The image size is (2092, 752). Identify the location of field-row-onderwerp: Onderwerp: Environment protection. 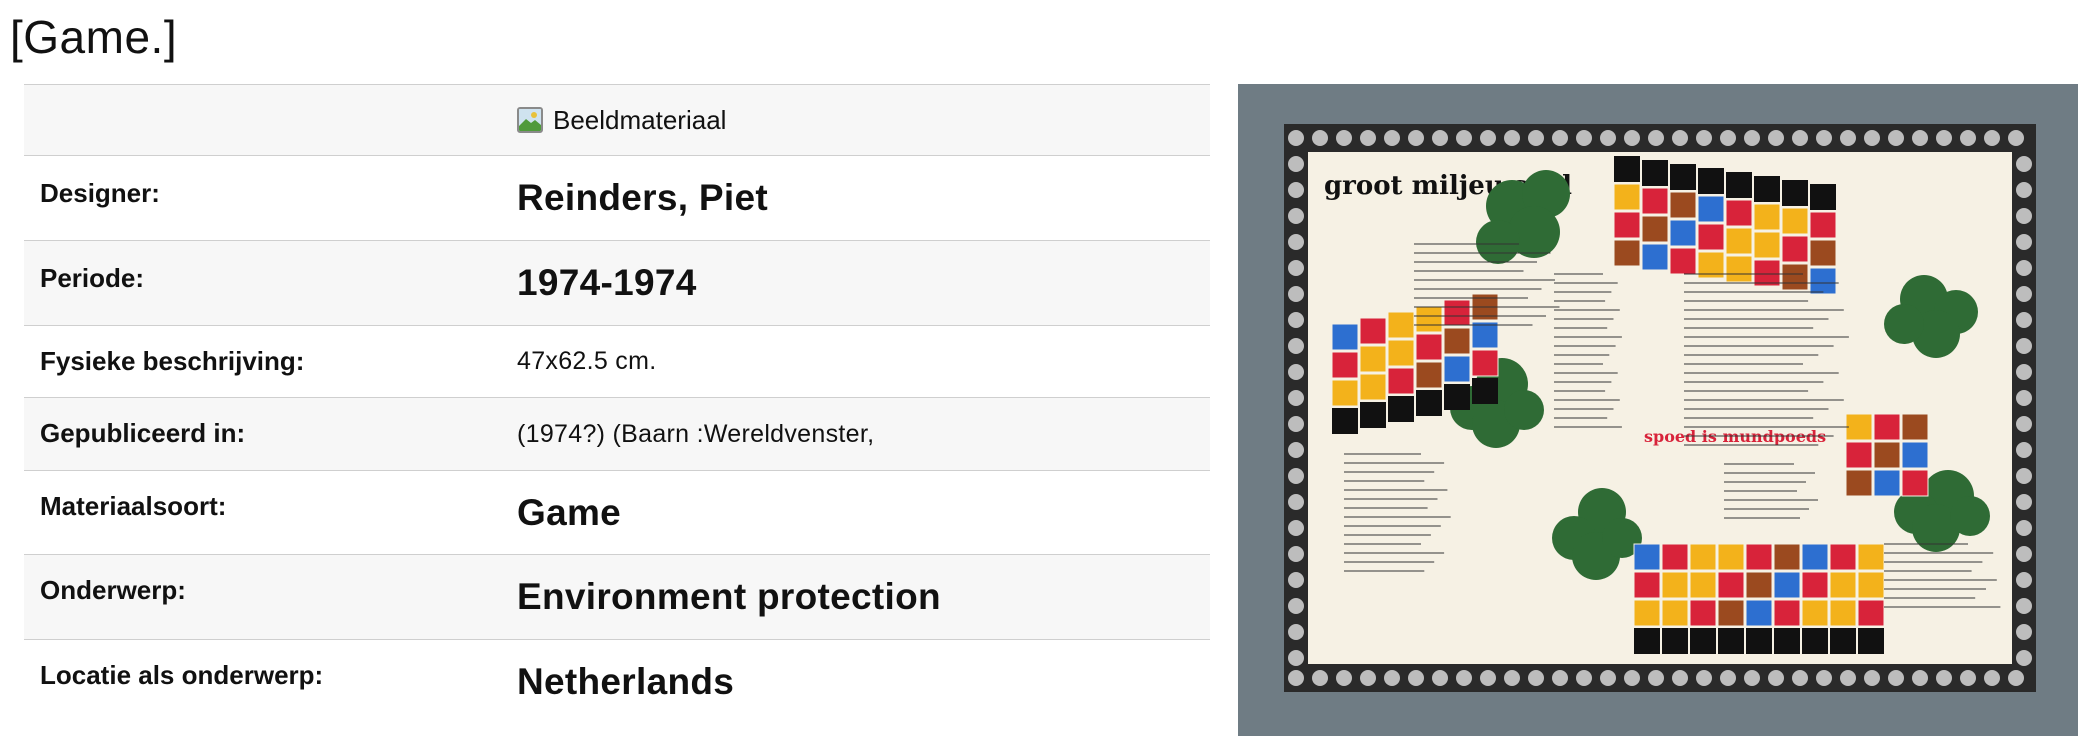
(617, 597).